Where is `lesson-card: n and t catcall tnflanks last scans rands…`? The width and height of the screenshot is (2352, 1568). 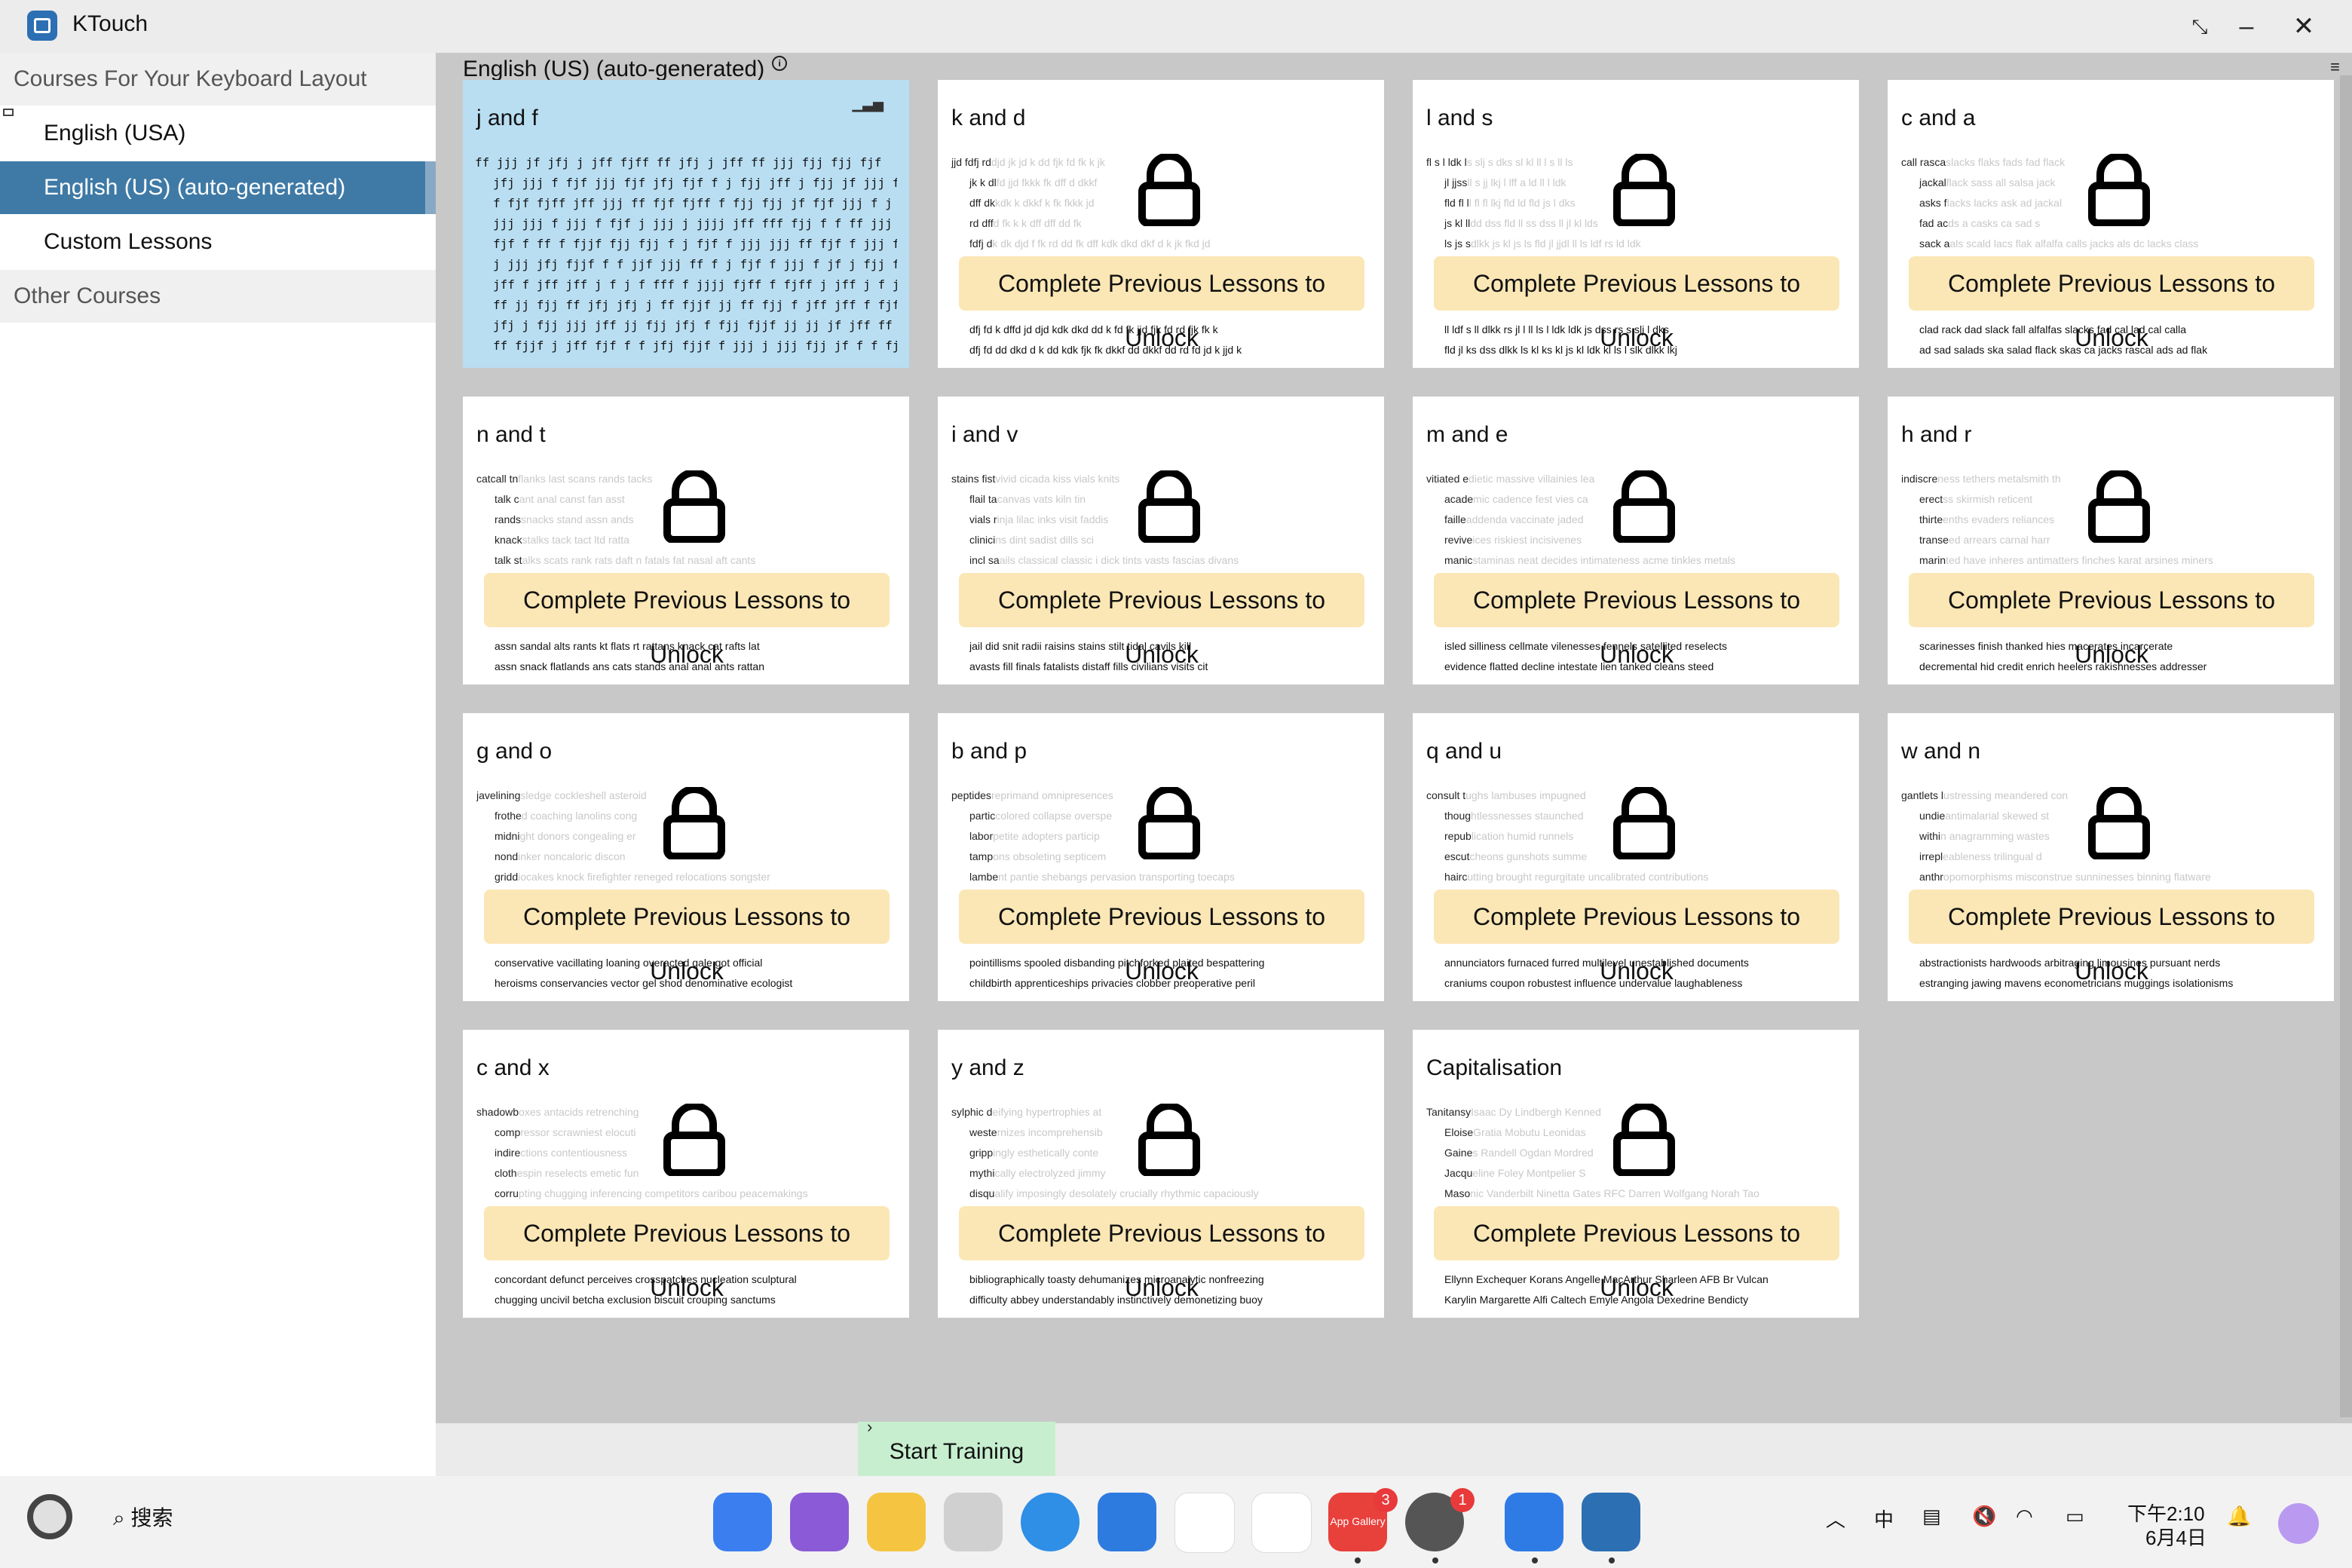
lesson-card: n and t catcall tnflanks last scans rands… is located at coordinates (686, 540).